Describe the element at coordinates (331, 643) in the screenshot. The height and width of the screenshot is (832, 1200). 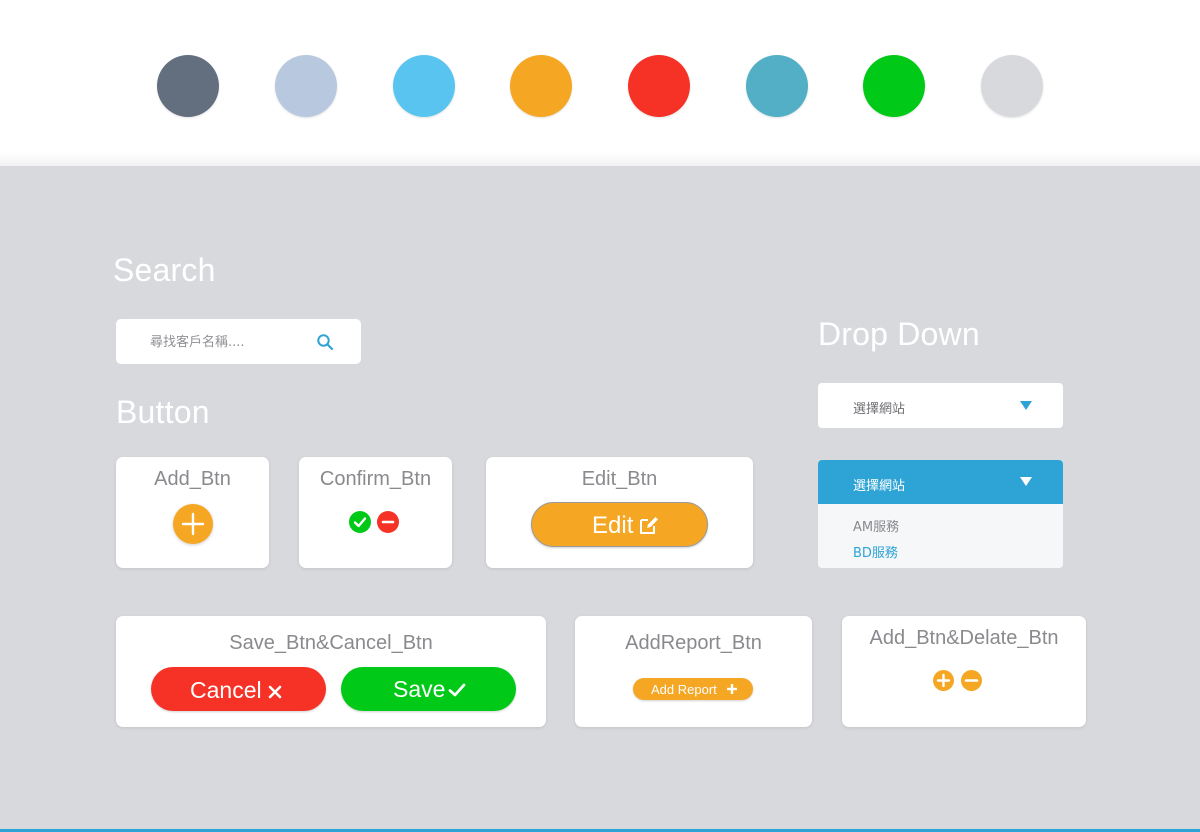
I see `card-title: Save_Btn&Cancel_Btn` at that location.